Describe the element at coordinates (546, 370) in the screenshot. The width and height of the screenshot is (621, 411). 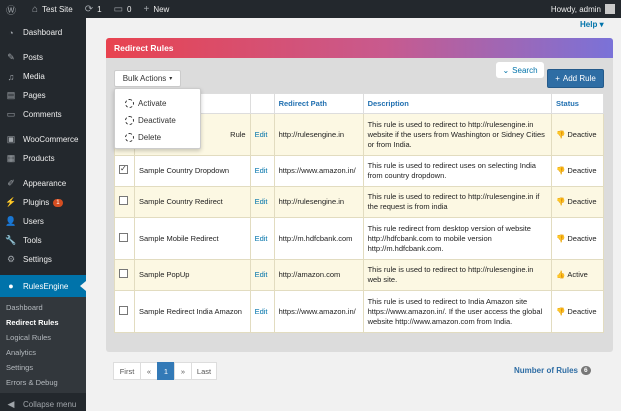
I see `number-of-rules-label: Number of Rules` at that location.